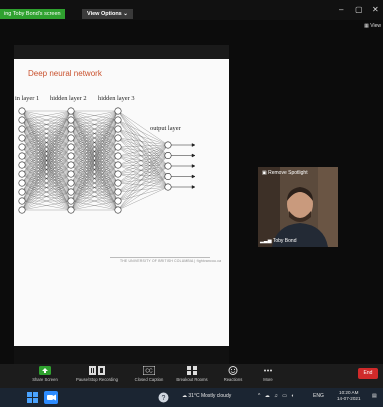 The width and height of the screenshot is (383, 407). What do you see at coordinates (268, 370) in the screenshot?
I see `more-icon` at bounding box center [268, 370].